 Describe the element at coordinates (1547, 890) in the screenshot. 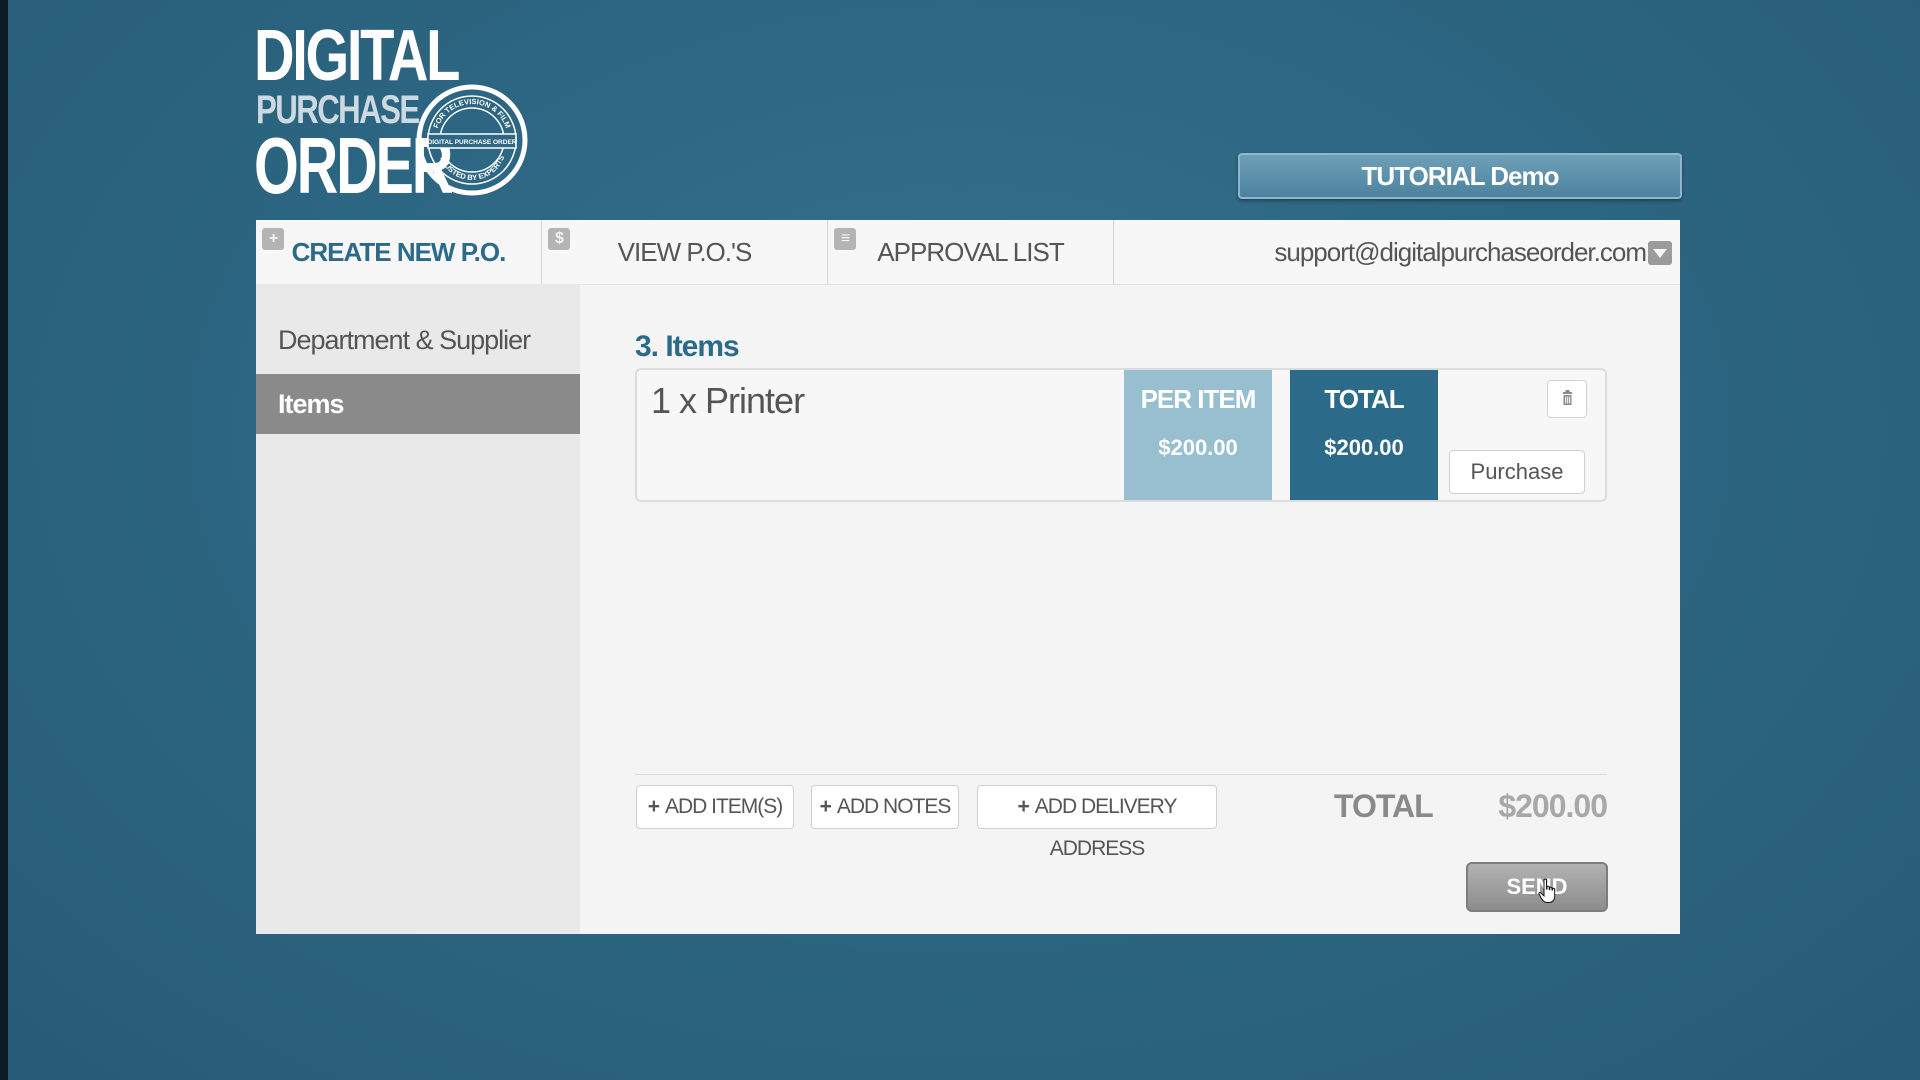

I see `hand-cursor-icon` at that location.